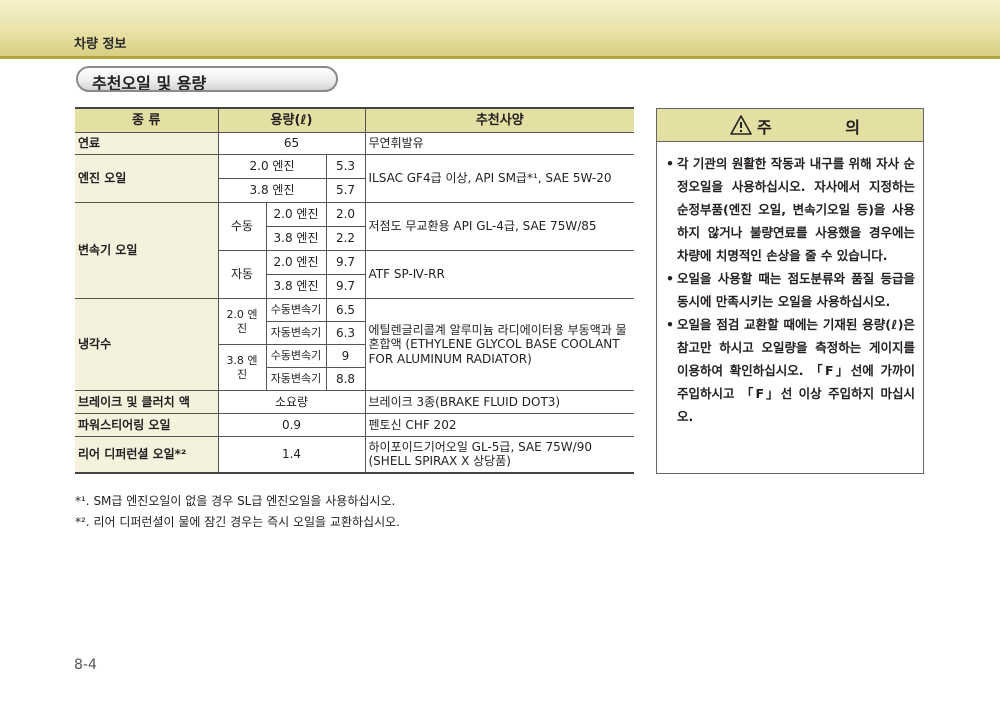 This screenshot has height=712, width=1000. Describe the element at coordinates (499, 143) in the screenshot. I see `fuel-spec: 무연휘발유` at that location.